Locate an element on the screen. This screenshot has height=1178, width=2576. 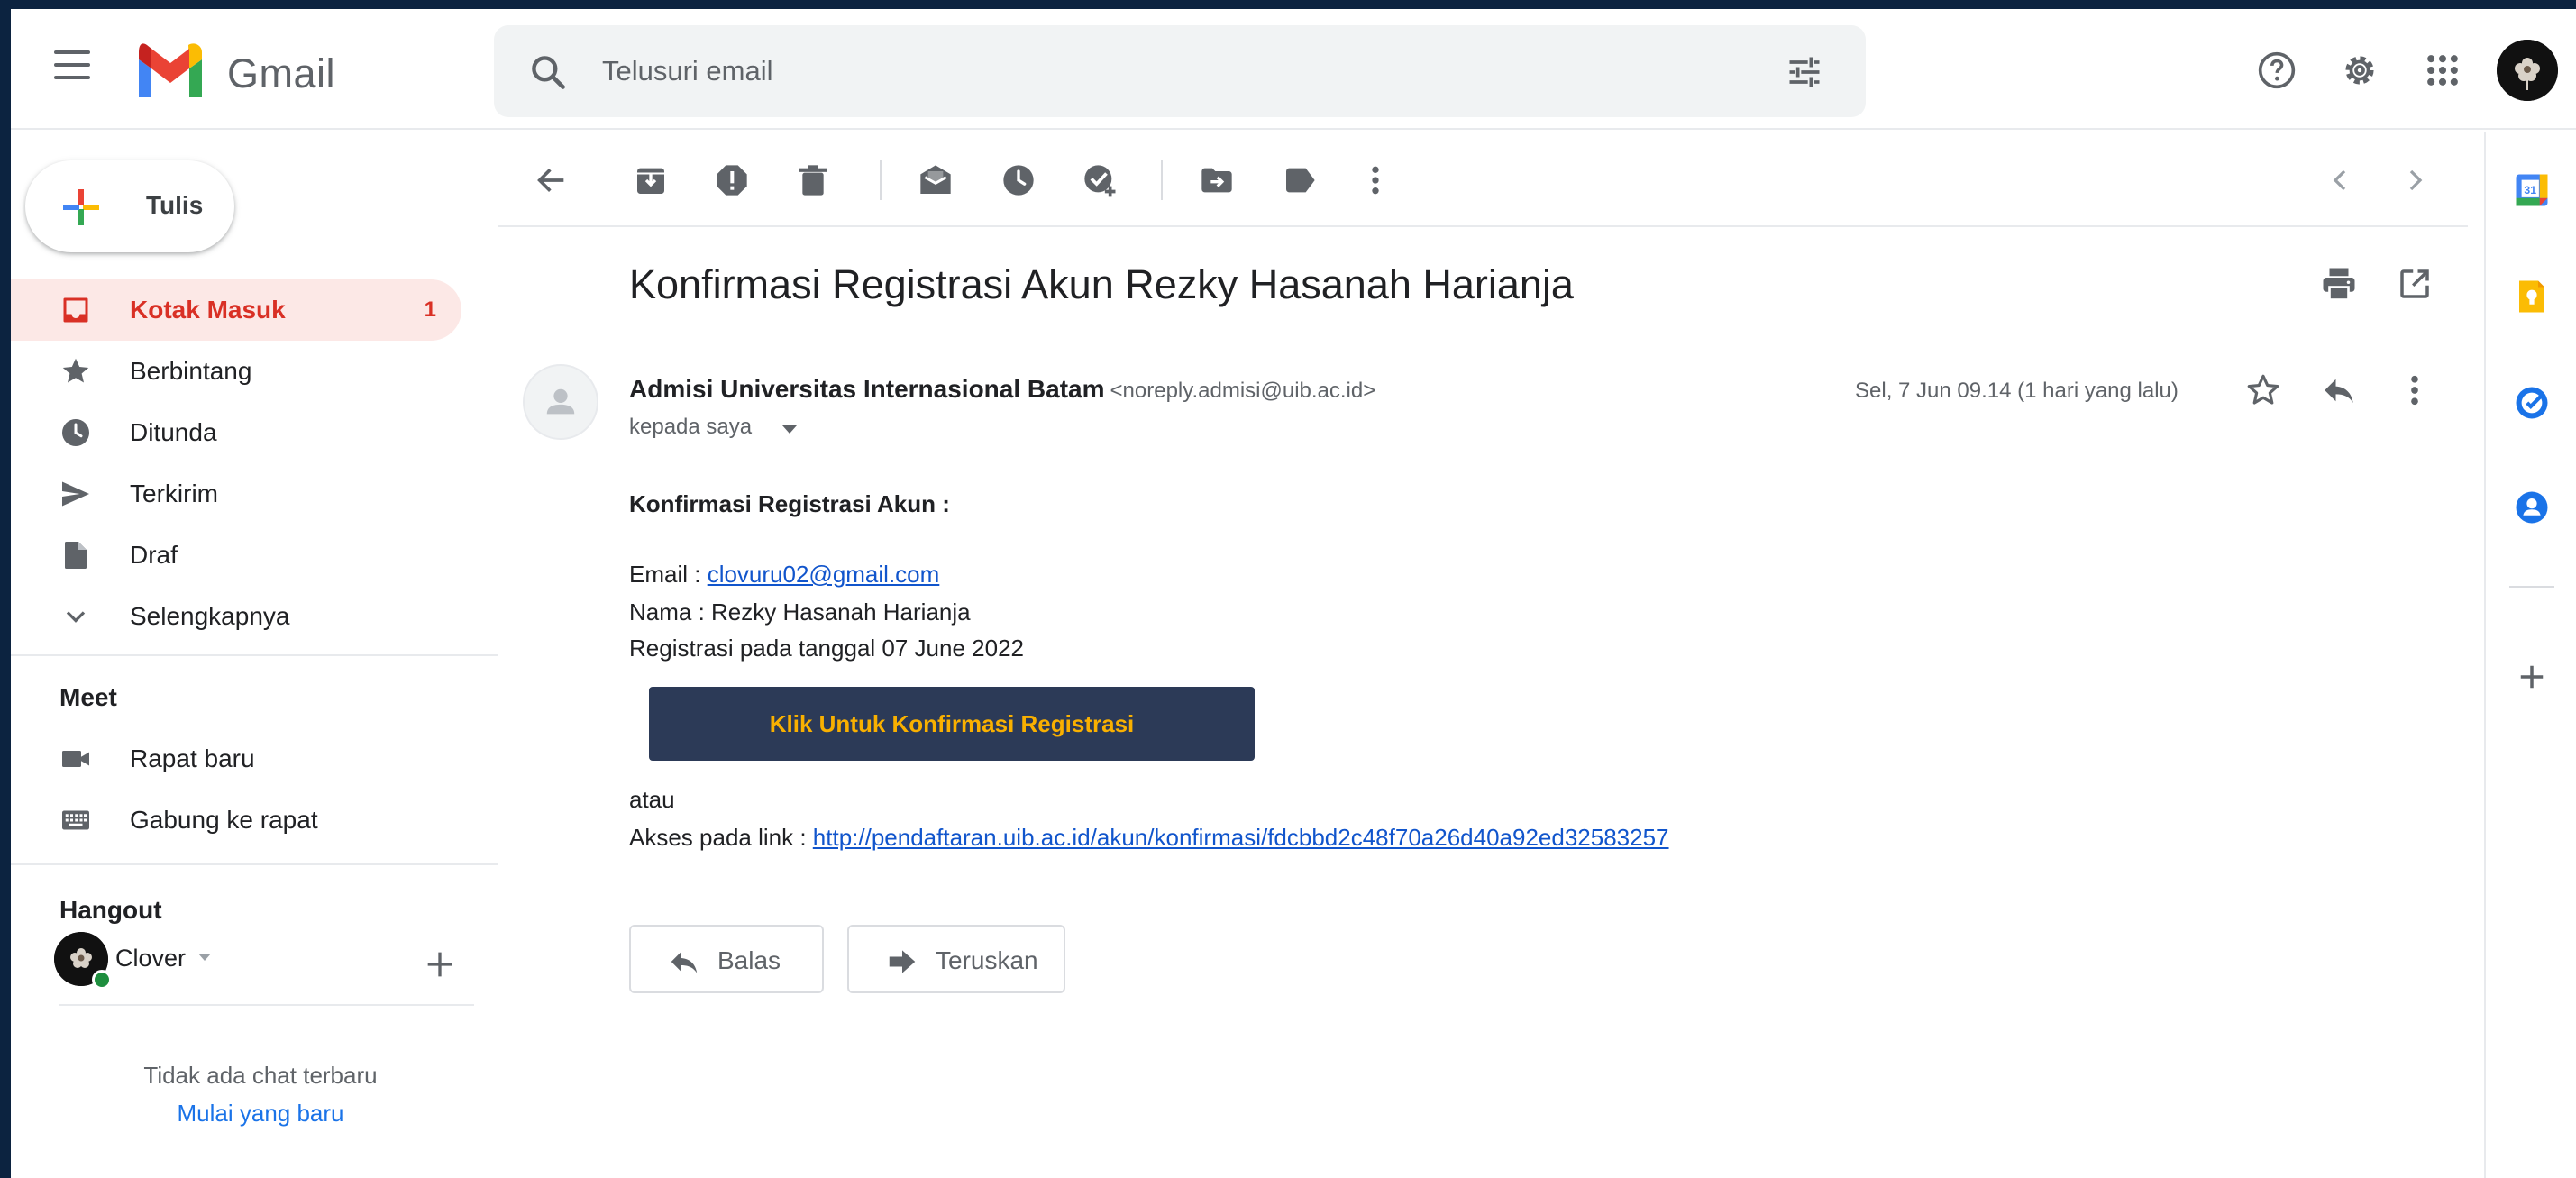
email-address-link: clovuru02@gmail.com is located at coordinates (824, 575).